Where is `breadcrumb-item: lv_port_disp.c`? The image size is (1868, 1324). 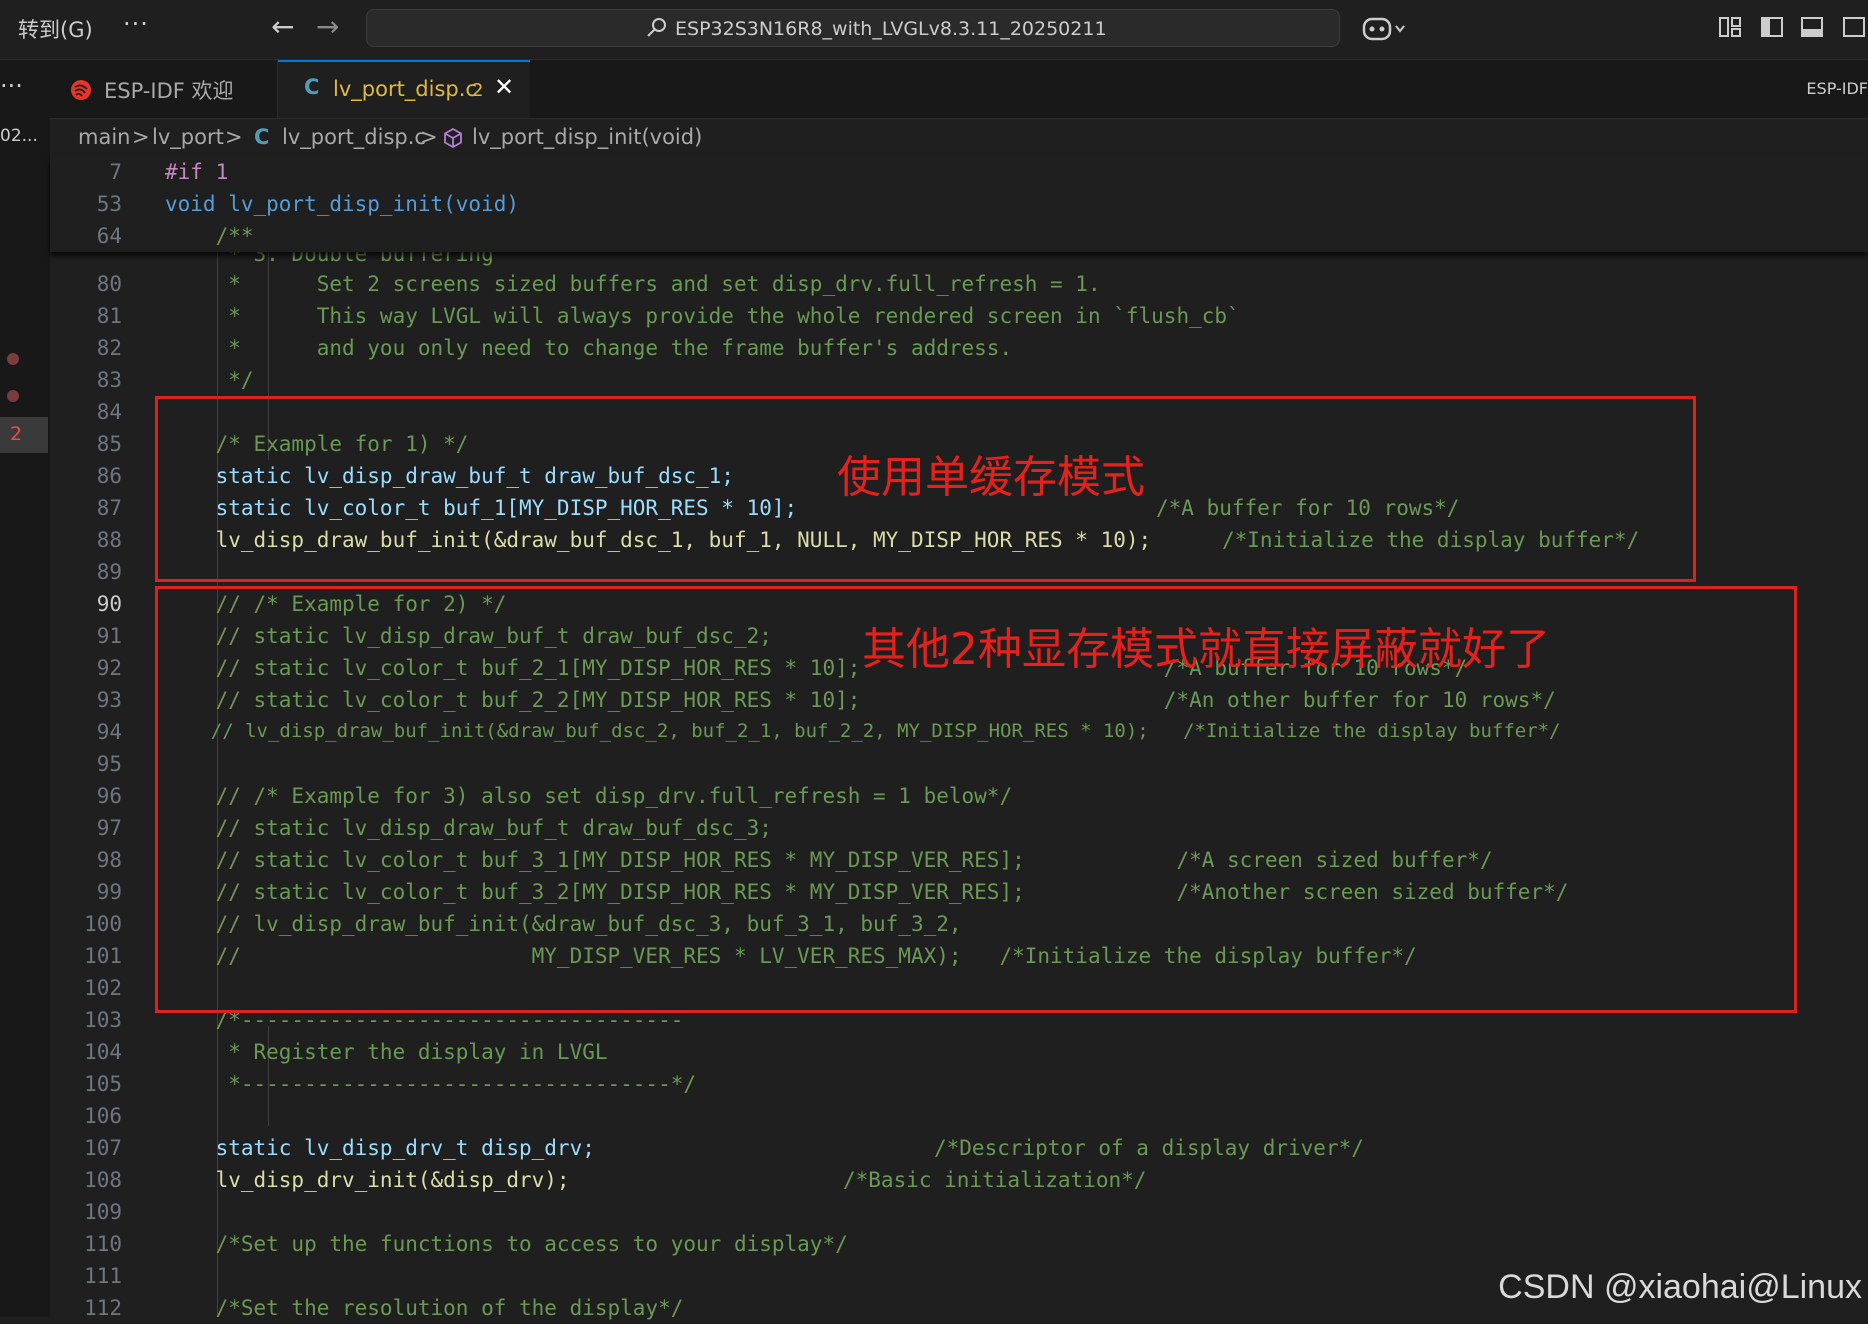 breadcrumb-item: lv_port_disp.c is located at coordinates (354, 137).